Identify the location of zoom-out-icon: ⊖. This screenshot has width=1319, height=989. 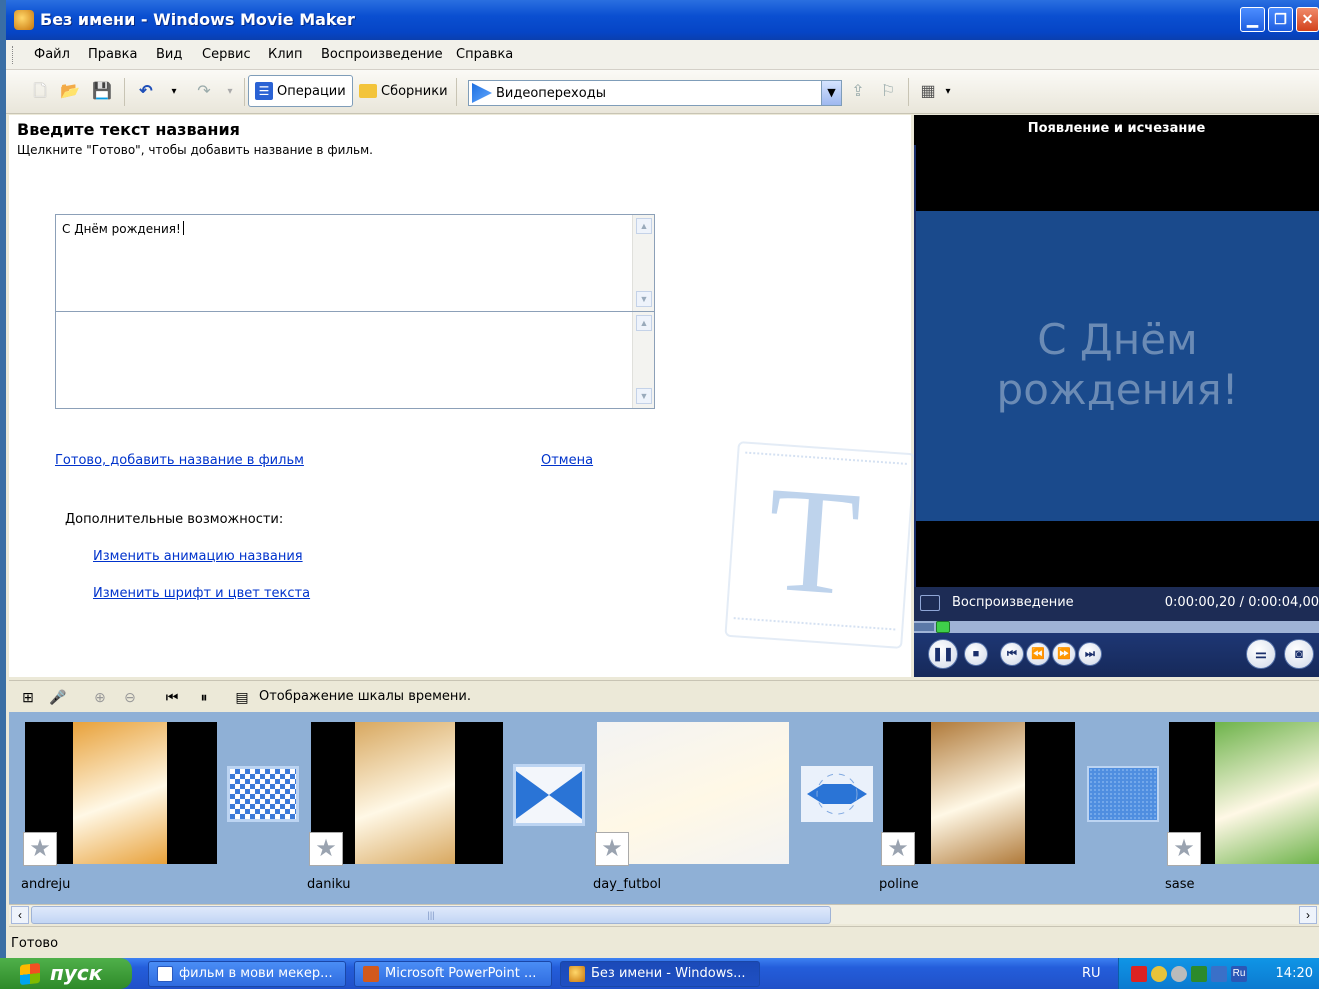
(130, 697).